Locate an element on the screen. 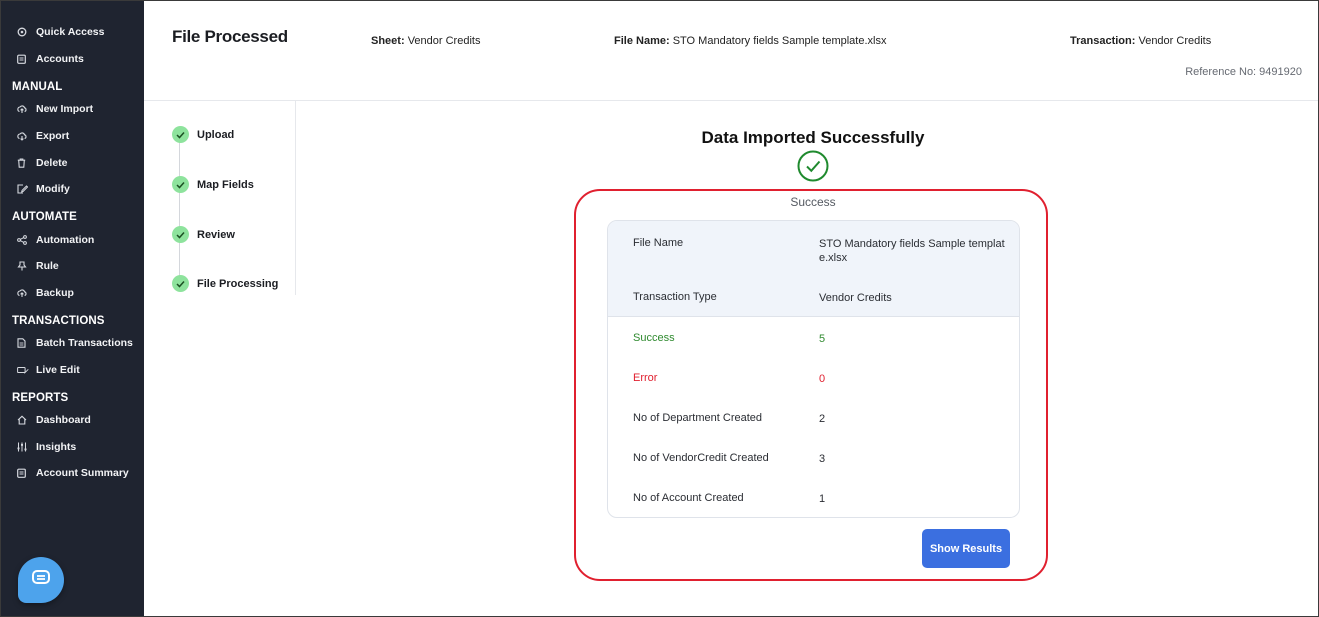  department-created-value: 2 is located at coordinates (822, 419).